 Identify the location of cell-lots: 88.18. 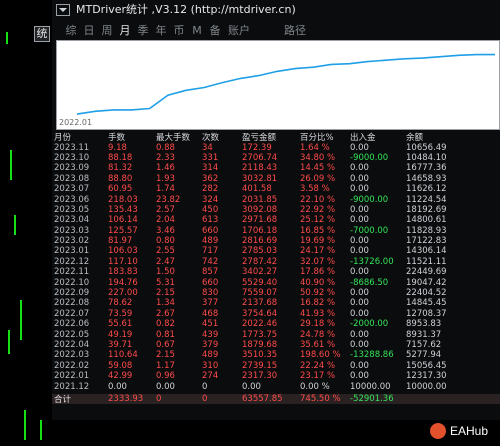
(120, 157).